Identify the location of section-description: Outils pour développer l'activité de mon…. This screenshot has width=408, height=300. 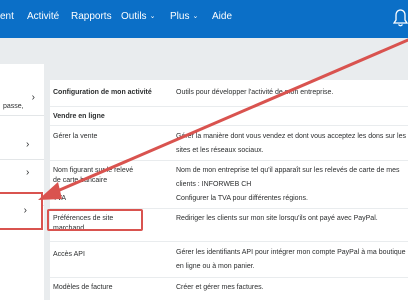
(255, 92).